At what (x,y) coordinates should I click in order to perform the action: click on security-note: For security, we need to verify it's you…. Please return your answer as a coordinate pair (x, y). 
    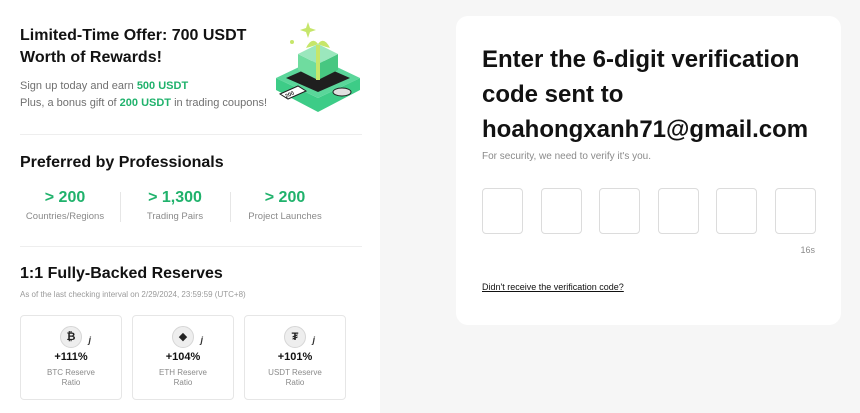
    Looking at the image, I should click on (567, 156).